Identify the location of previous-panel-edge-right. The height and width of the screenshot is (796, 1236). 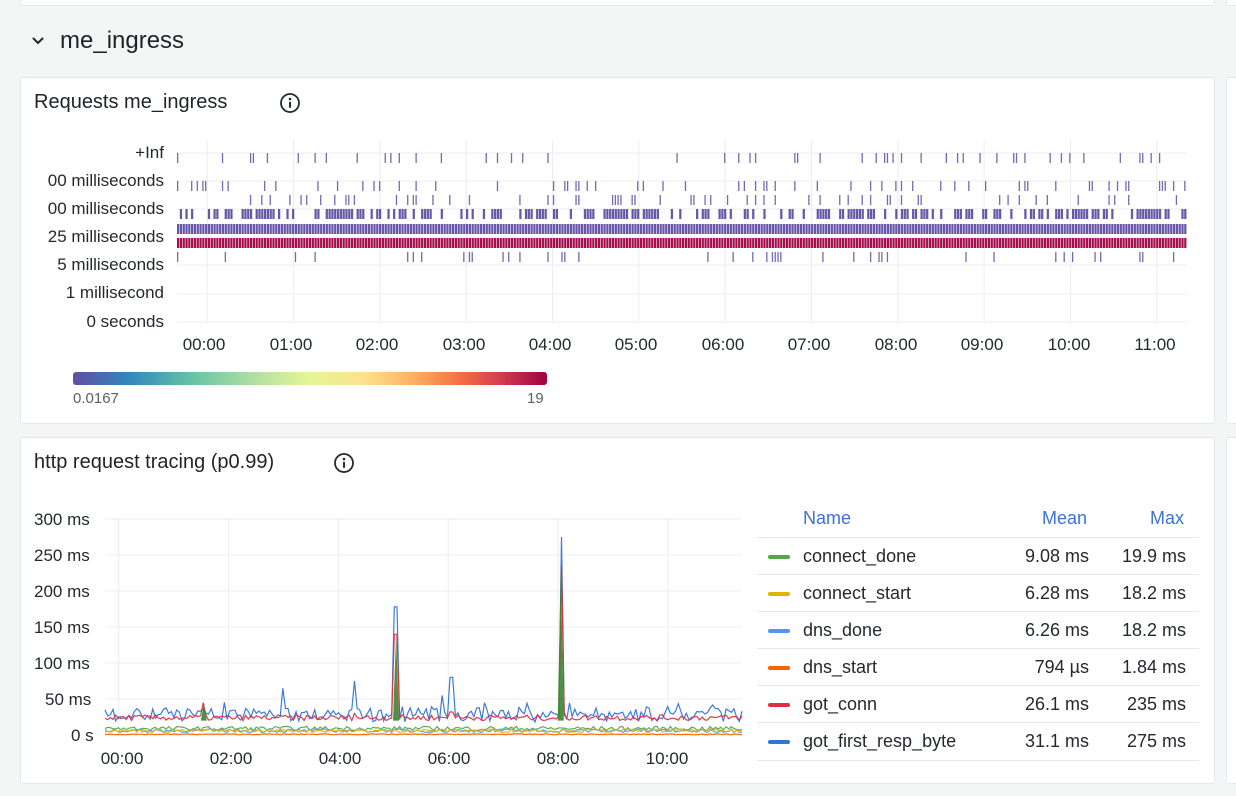
(1231, 3).